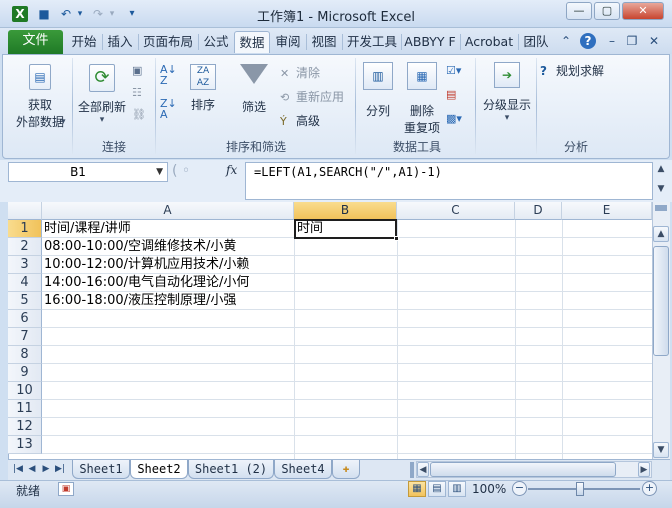  Describe the element at coordinates (661, 301) in the screenshot. I see `vertical-scroll-thumb` at that location.